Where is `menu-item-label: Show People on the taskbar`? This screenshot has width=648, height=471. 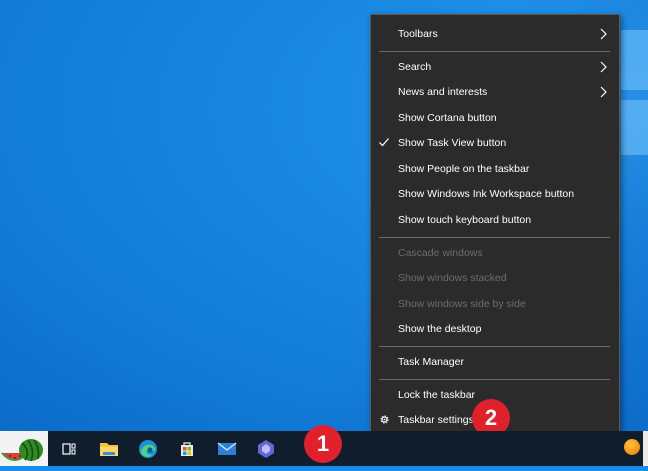 menu-item-label: Show People on the taskbar is located at coordinates (464, 169).